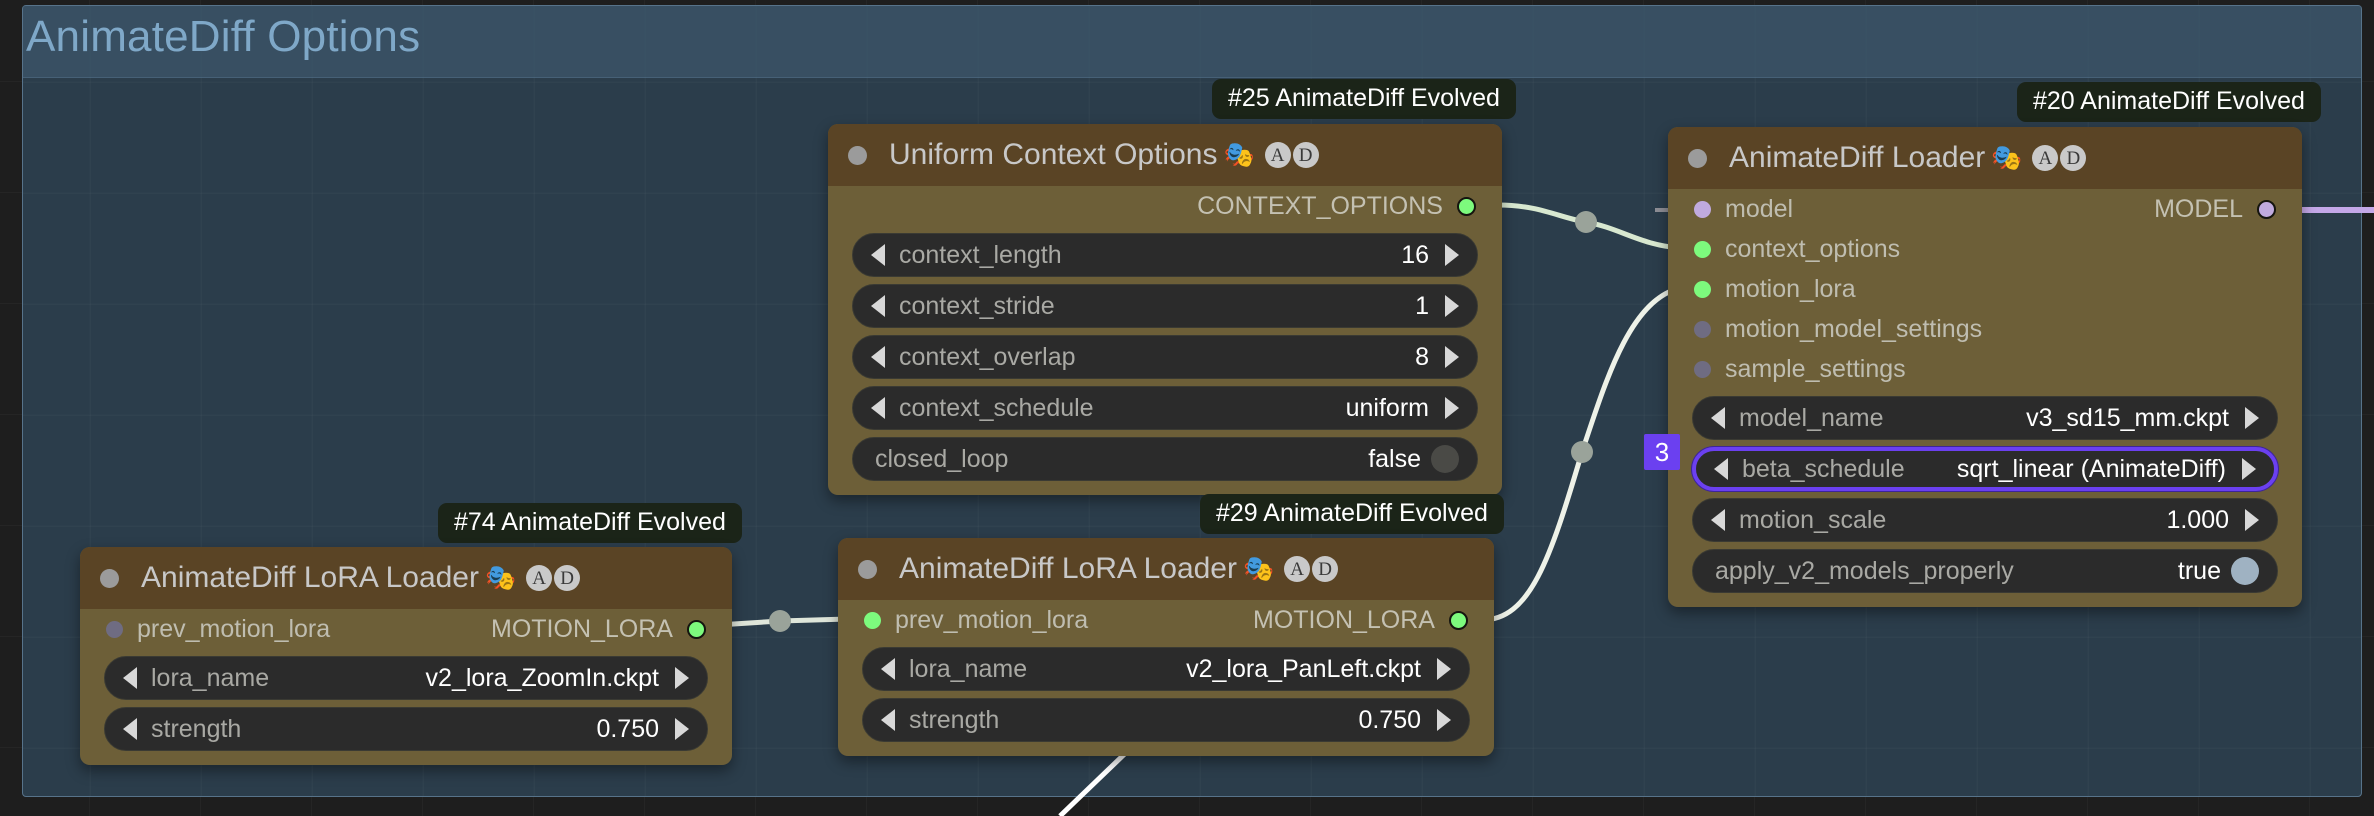 This screenshot has height=816, width=2374. Describe the element at coordinates (2127, 418) in the screenshot. I see `widget-value: v3_sd15_mm.ckpt` at that location.